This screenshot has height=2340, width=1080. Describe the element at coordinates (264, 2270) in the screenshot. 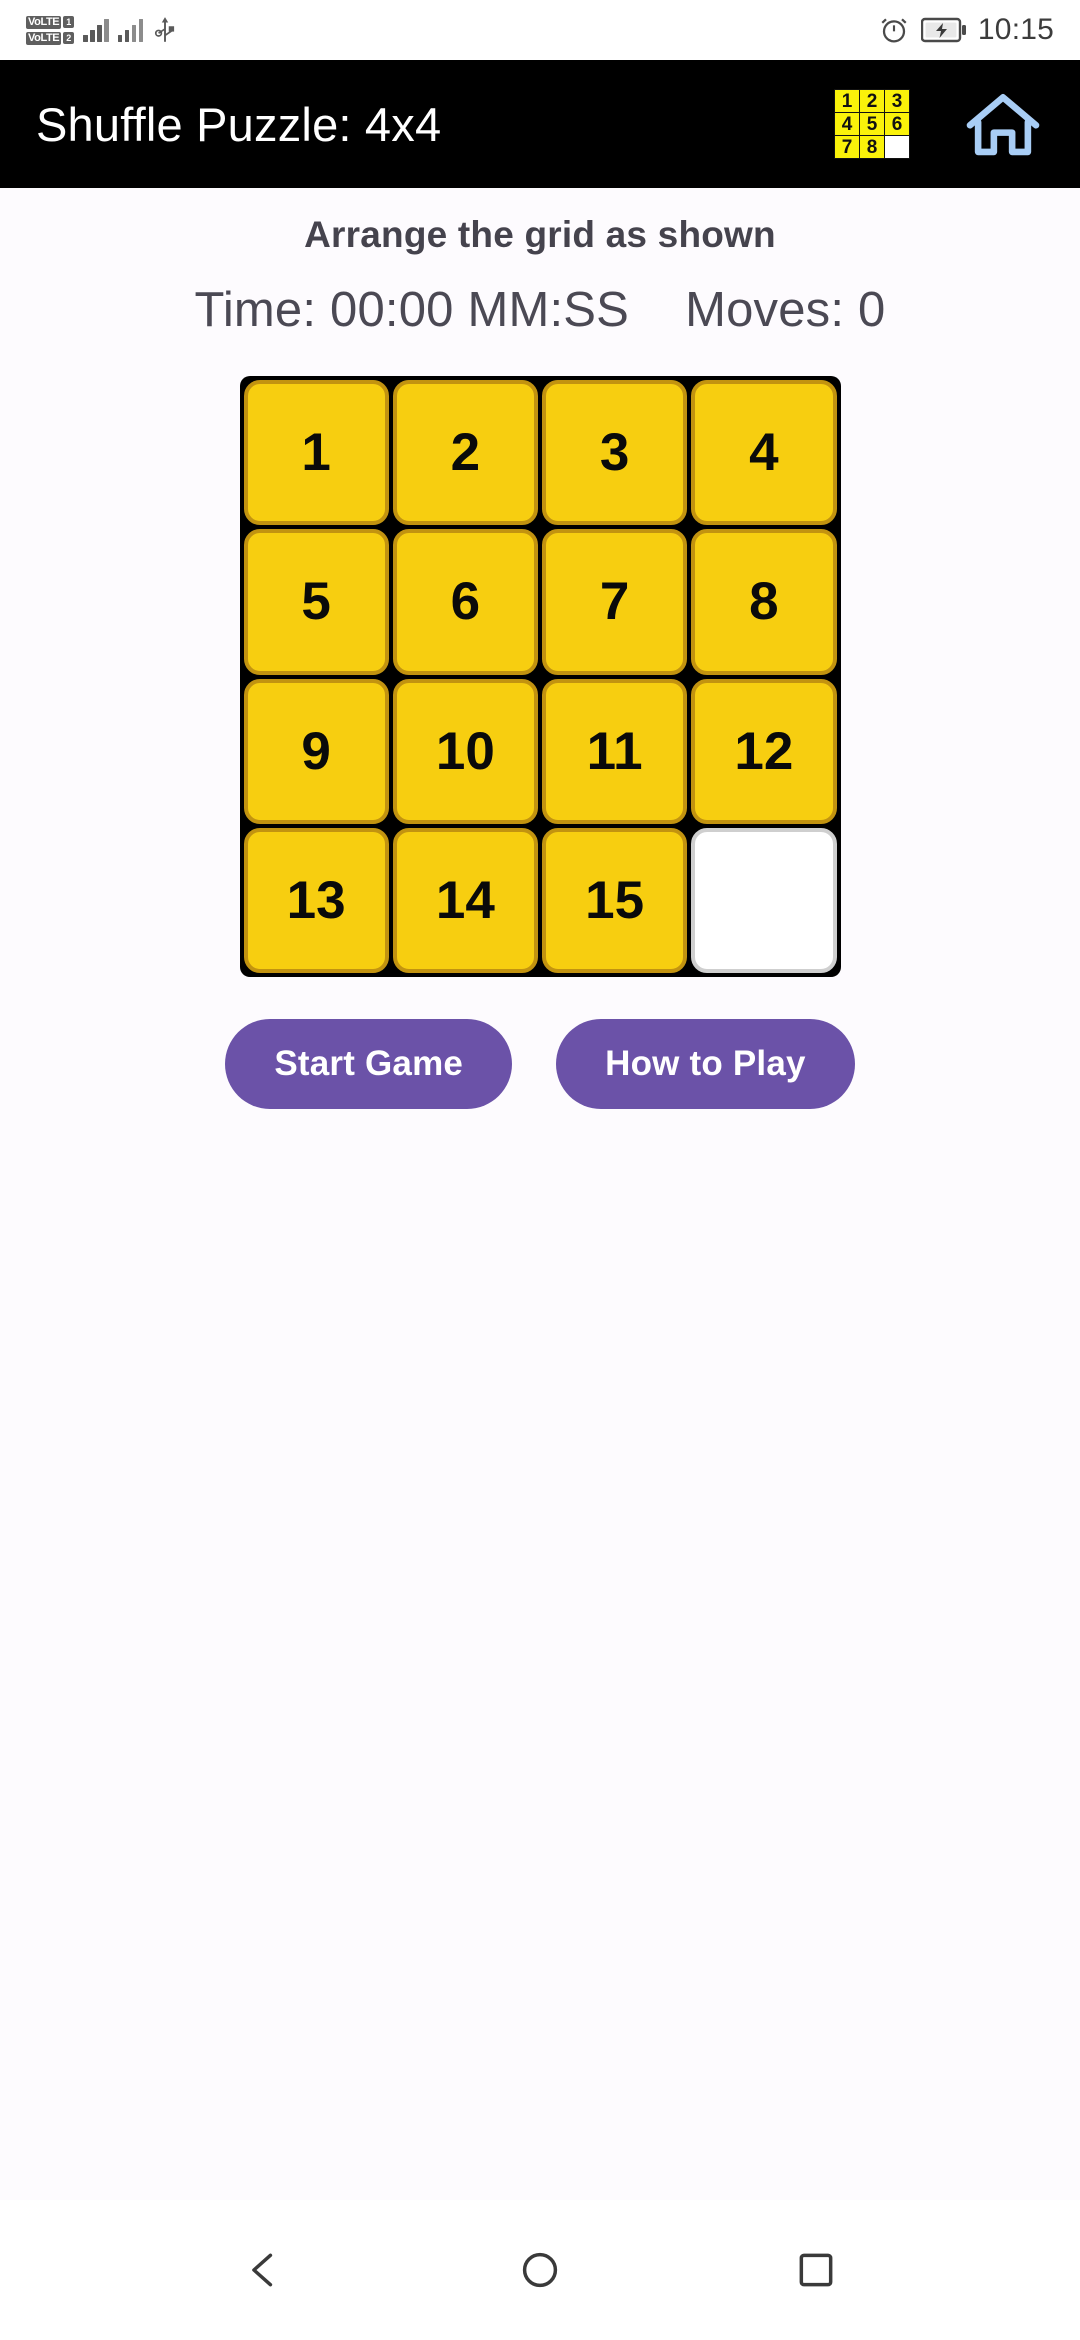

I see `back-triangle-icon` at that location.